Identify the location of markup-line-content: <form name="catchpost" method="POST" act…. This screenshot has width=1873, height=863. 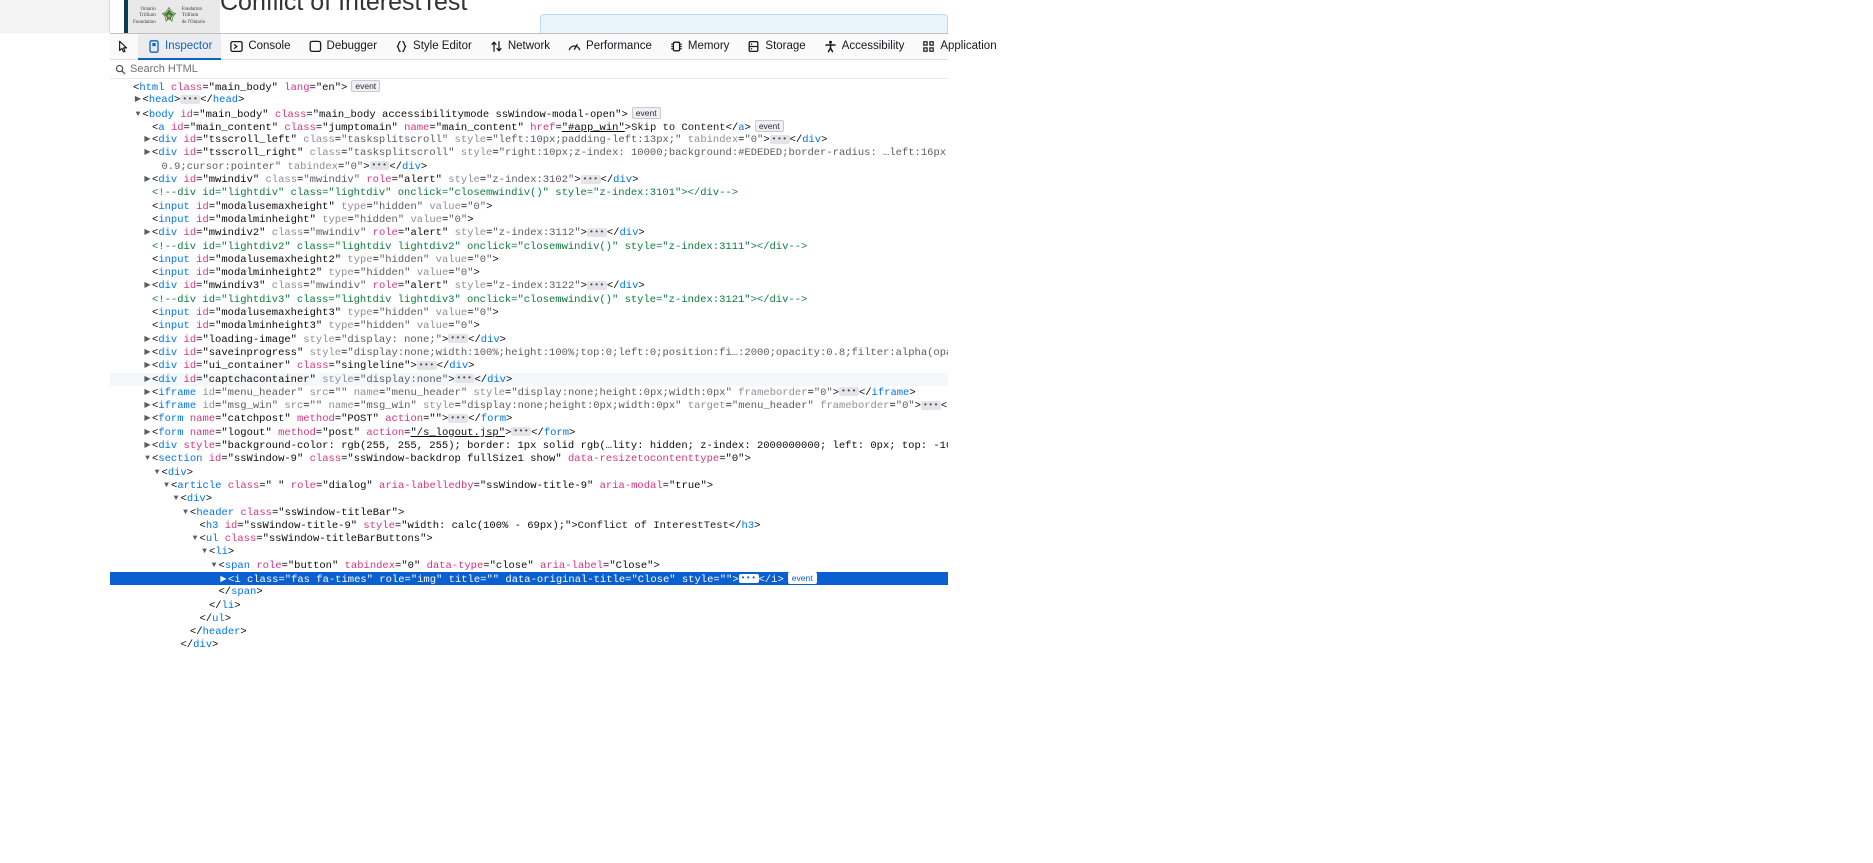
(332, 419).